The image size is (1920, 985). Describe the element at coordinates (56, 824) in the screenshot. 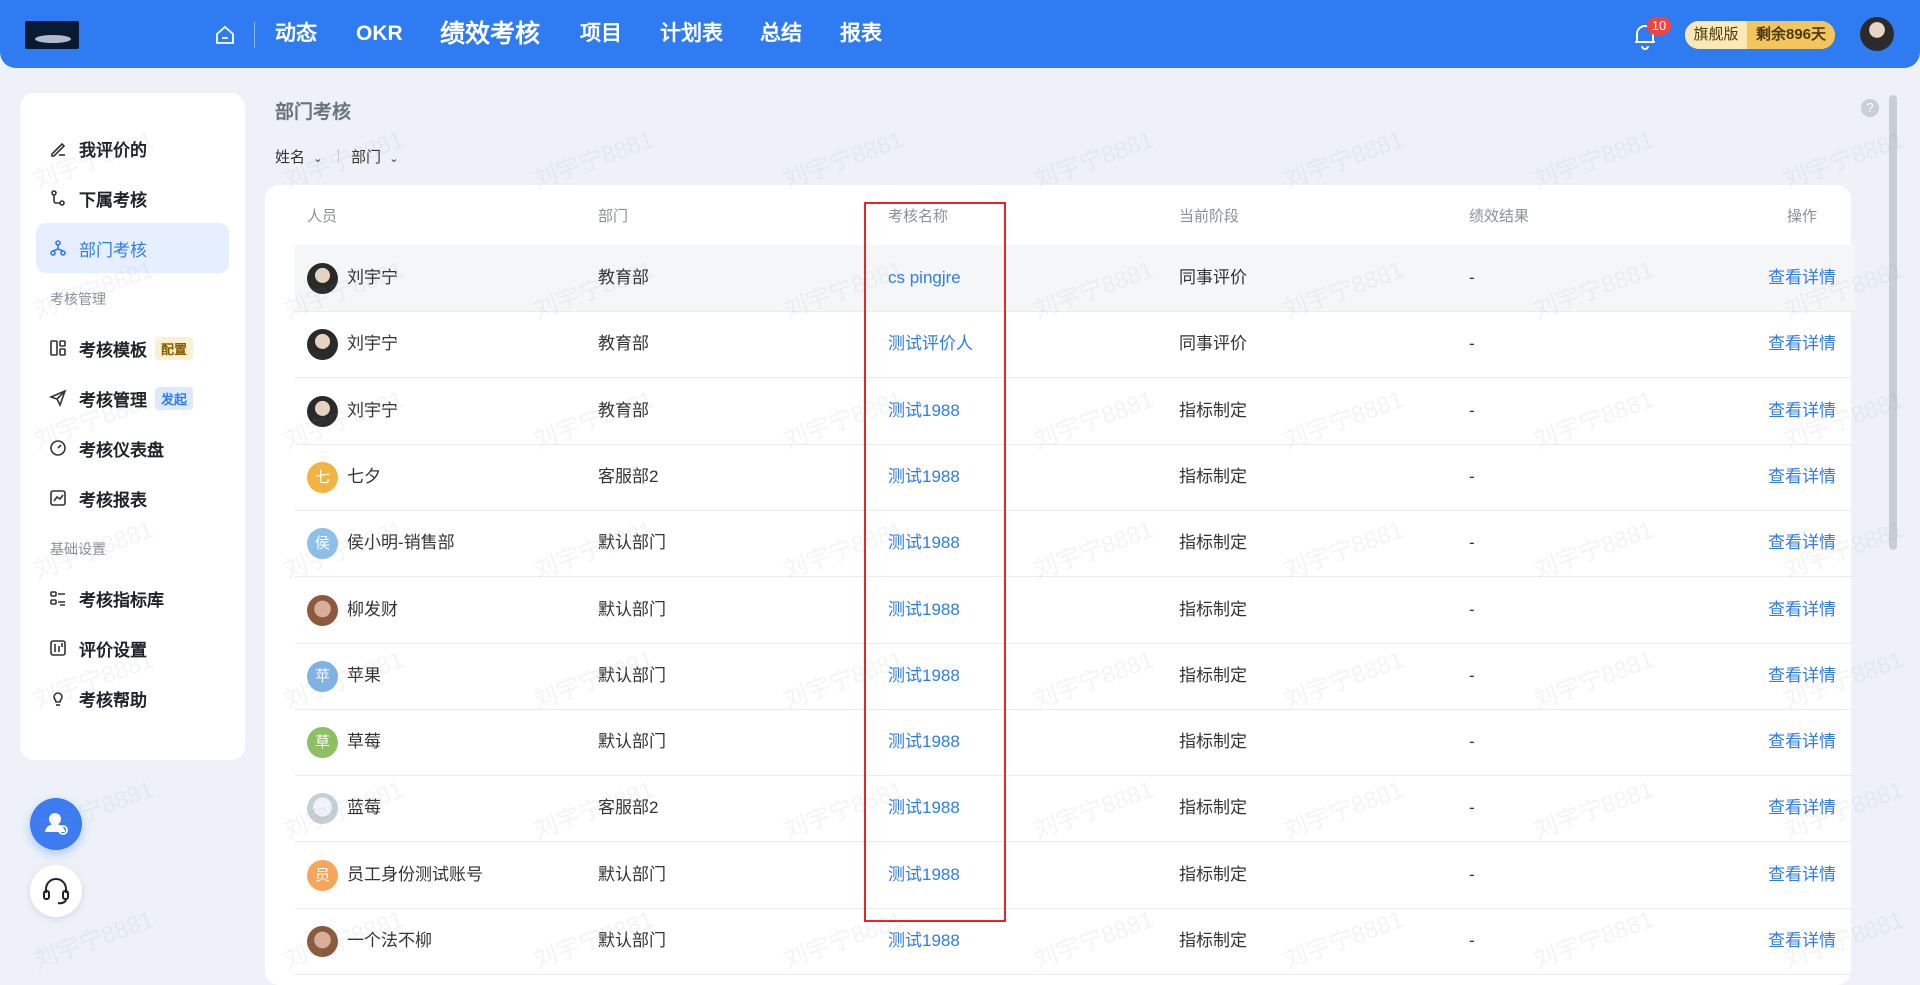

I see `user-assistant-button` at that location.